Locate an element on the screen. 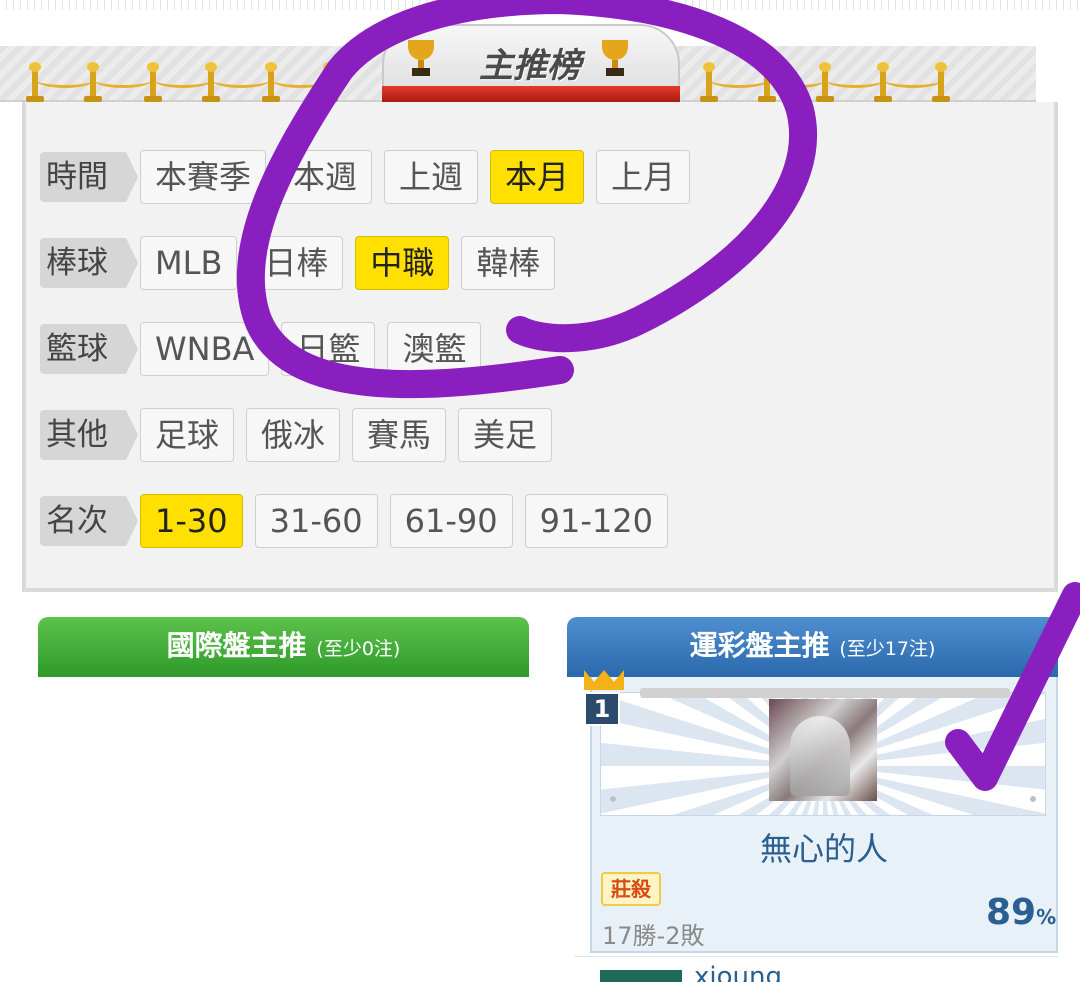  filter-option: 日棒 is located at coordinates (296, 263).